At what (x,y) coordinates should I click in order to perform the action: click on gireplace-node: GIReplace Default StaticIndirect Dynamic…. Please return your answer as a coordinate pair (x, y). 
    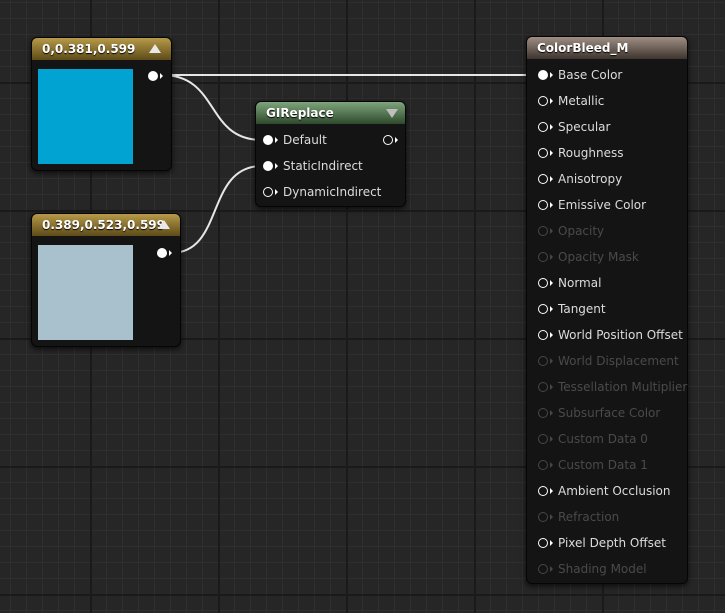
    Looking at the image, I should click on (330, 154).